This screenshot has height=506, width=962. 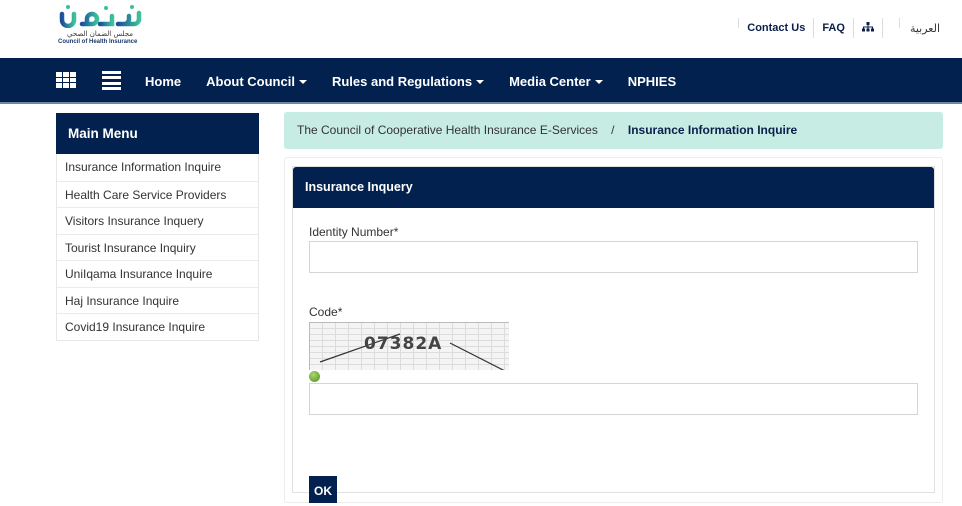 I want to click on code-label: Code*, so click(x=326, y=312).